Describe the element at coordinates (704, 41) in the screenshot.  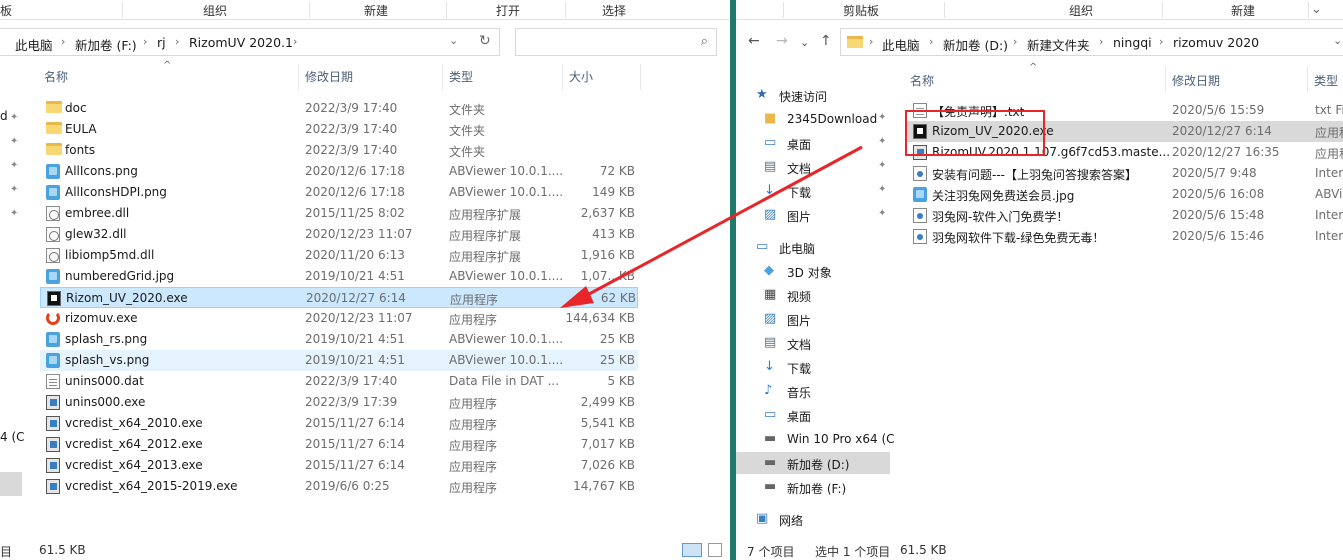
I see `search-icon: ⌕` at that location.